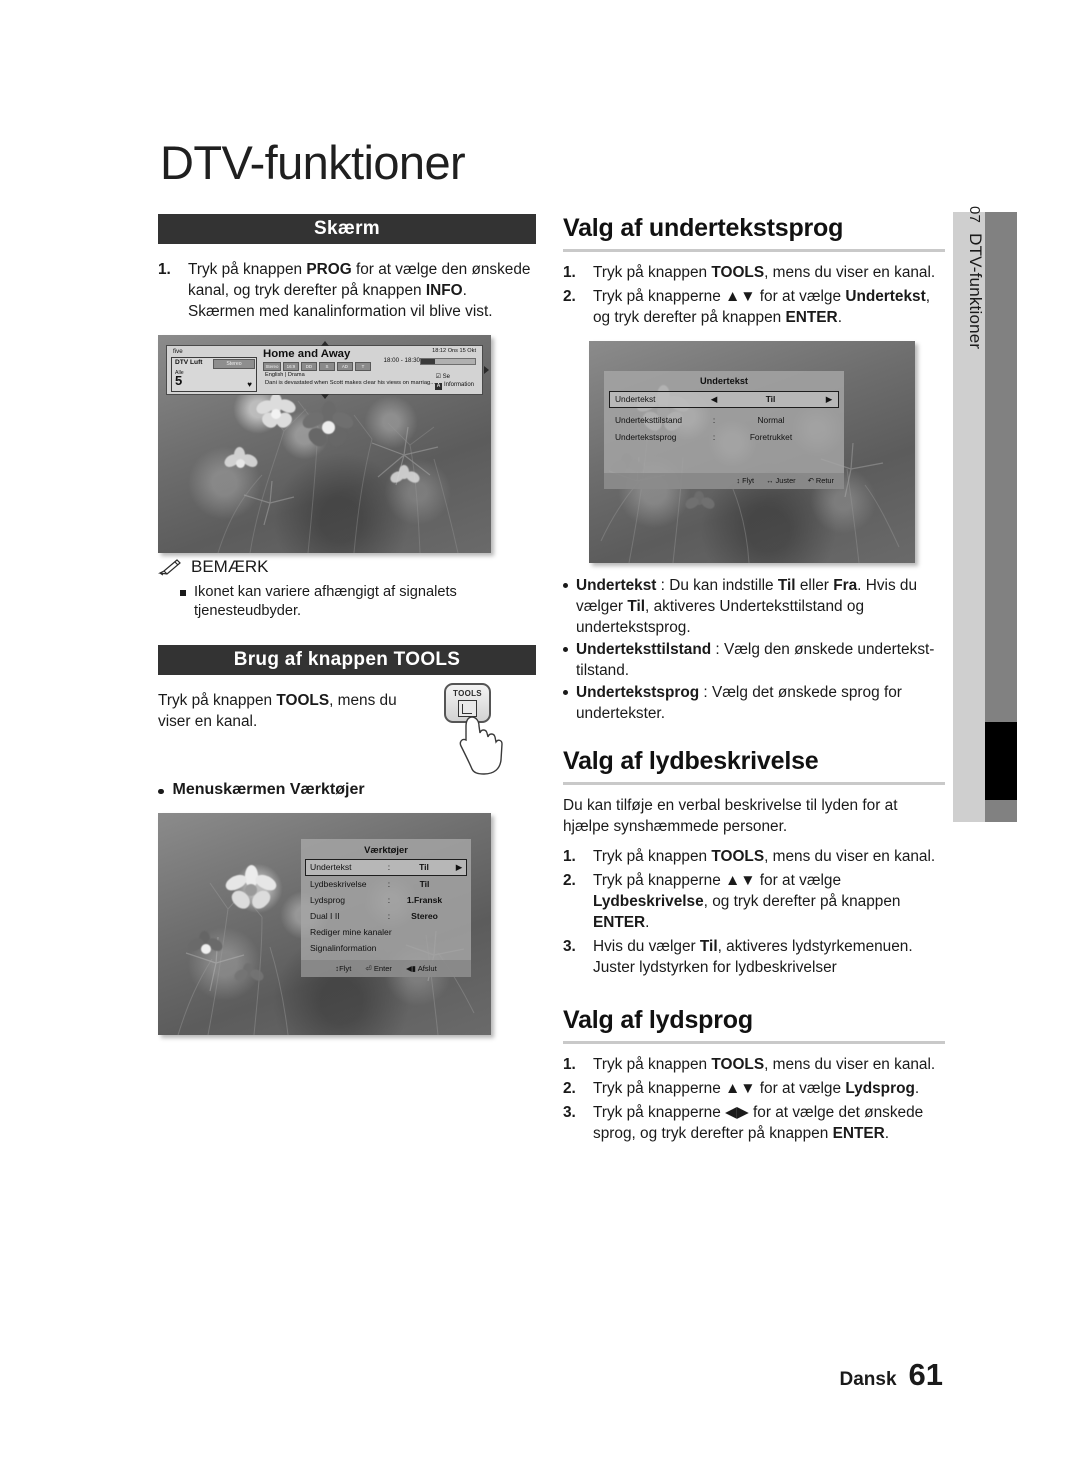 The width and height of the screenshot is (1080, 1477). What do you see at coordinates (985, 514) in the screenshot?
I see `chapter-sidebar-tab: 07 DTV-funktioner` at bounding box center [985, 514].